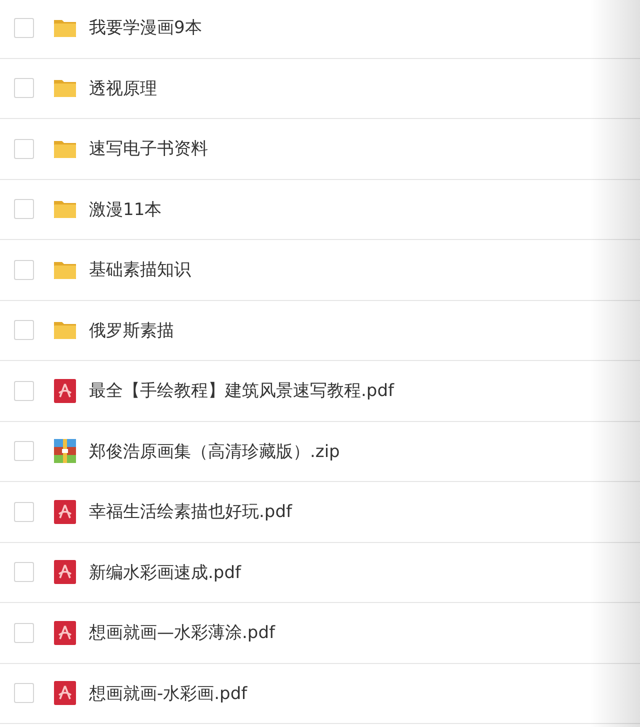 Image resolution: width=640 pixels, height=727 pixels. What do you see at coordinates (131, 330) in the screenshot?
I see `file-name: 俄罗斯素描` at bounding box center [131, 330].